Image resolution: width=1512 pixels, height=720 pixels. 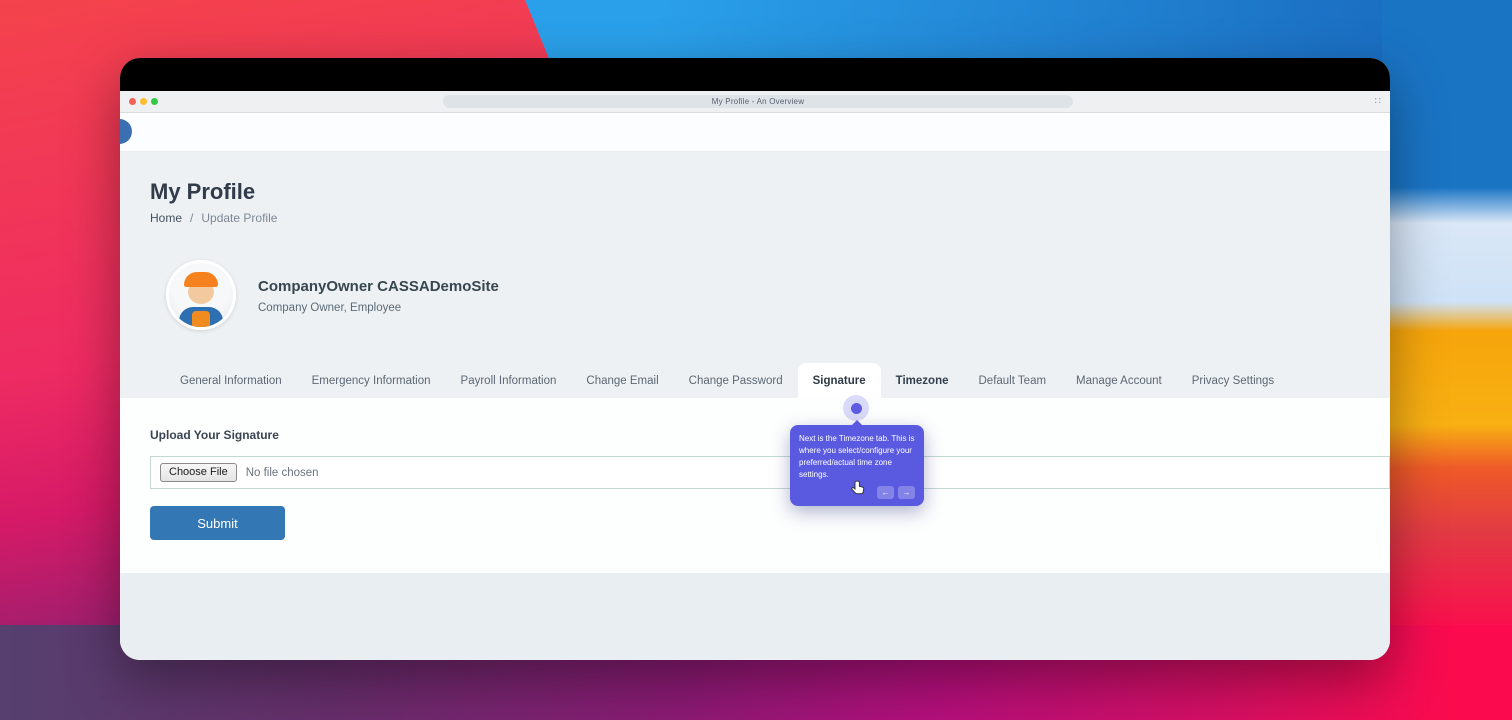 What do you see at coordinates (330, 307) in the screenshot?
I see `profile-roles: Company Owner, Employee` at bounding box center [330, 307].